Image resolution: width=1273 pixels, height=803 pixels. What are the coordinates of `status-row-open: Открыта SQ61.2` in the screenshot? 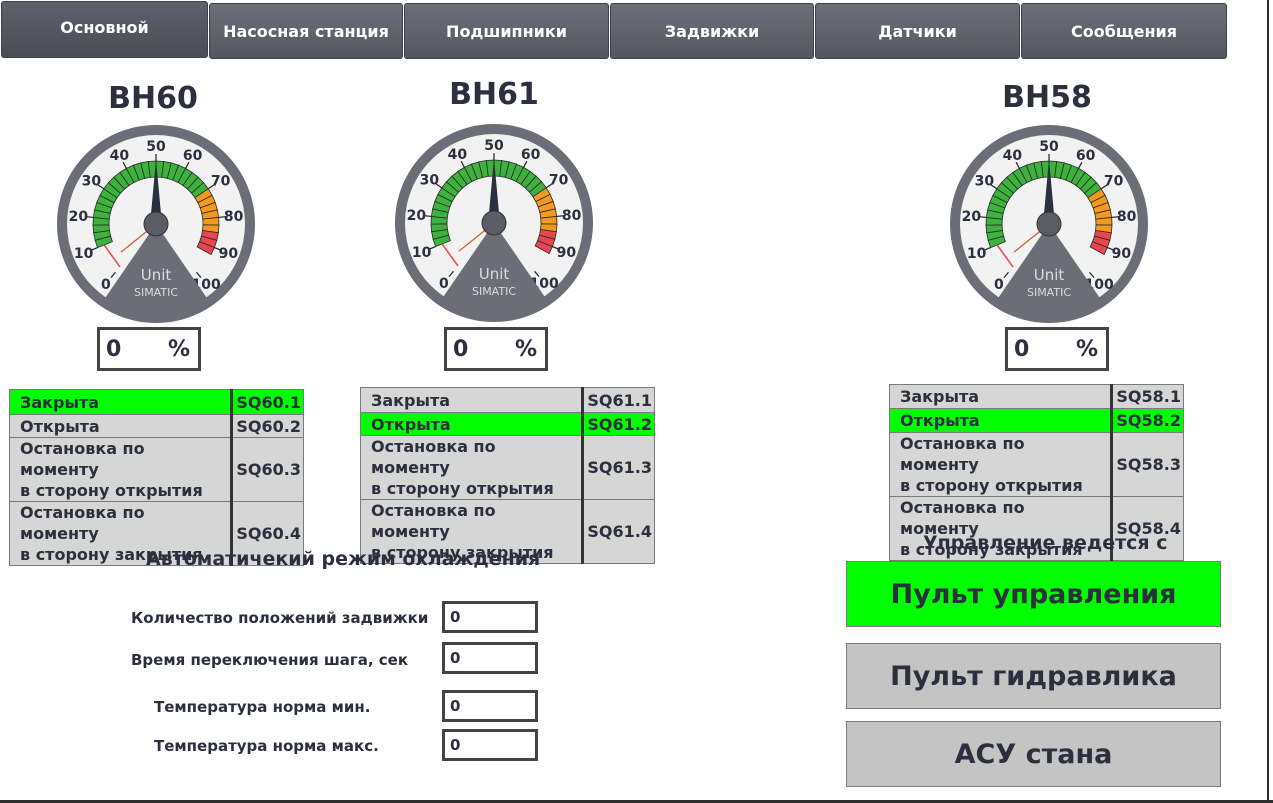 It's located at (507, 424).